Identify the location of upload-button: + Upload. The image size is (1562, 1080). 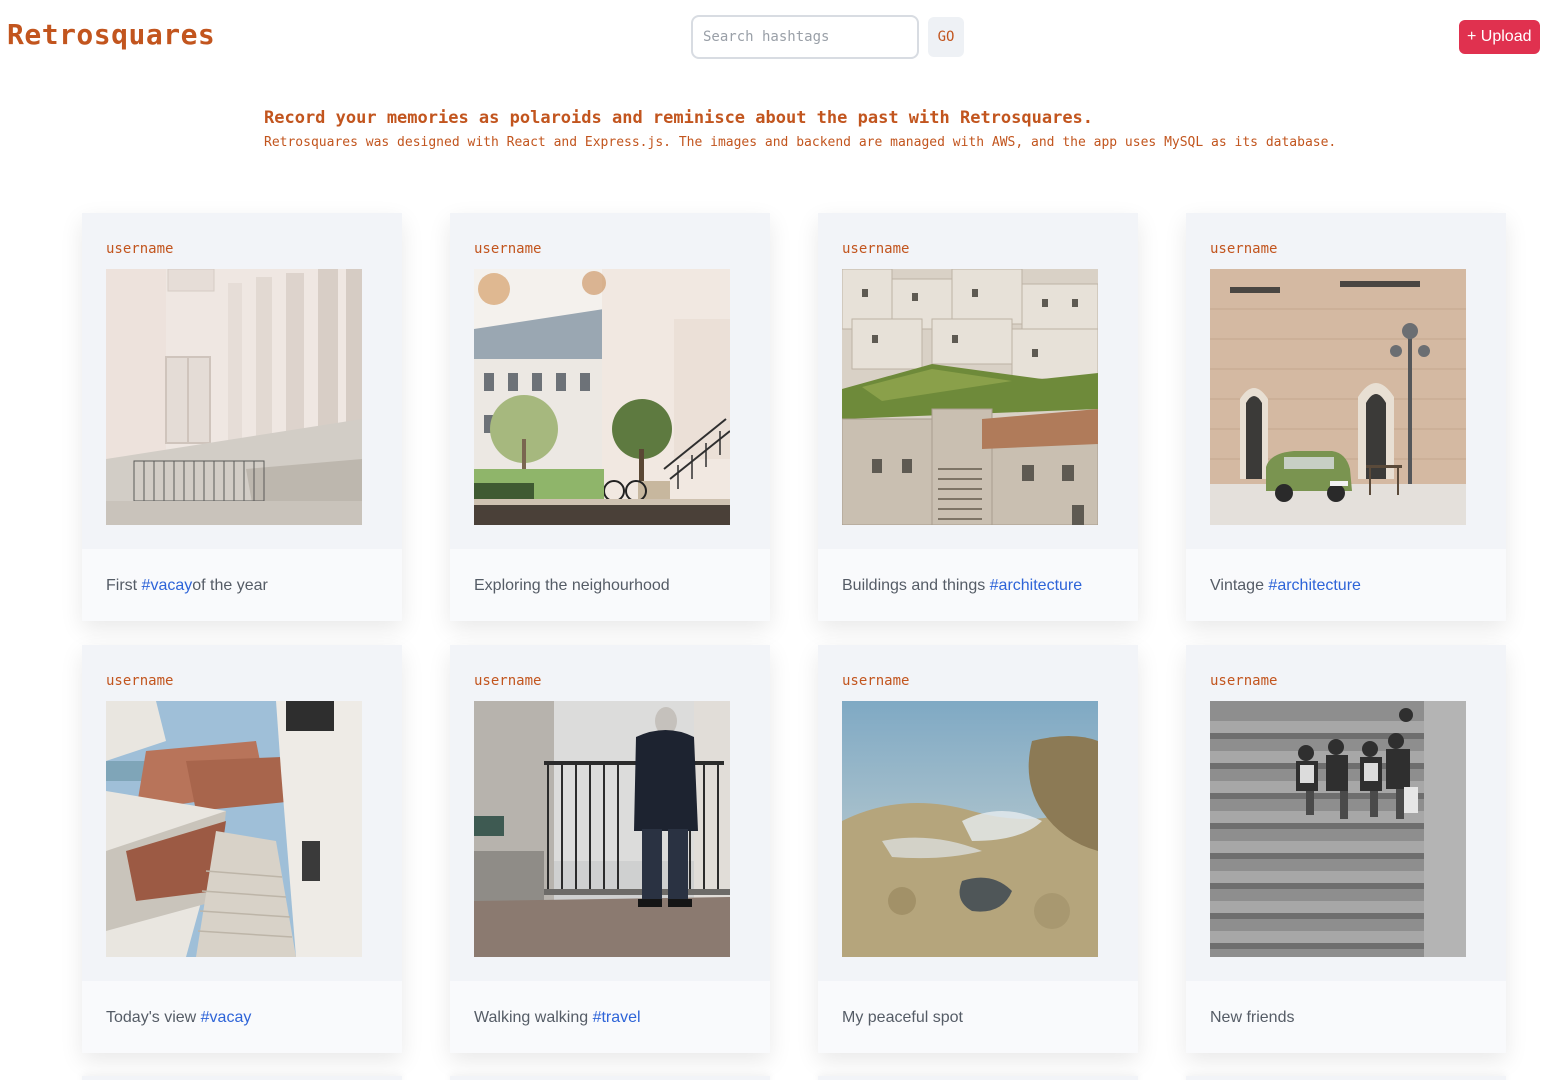
(1499, 37).